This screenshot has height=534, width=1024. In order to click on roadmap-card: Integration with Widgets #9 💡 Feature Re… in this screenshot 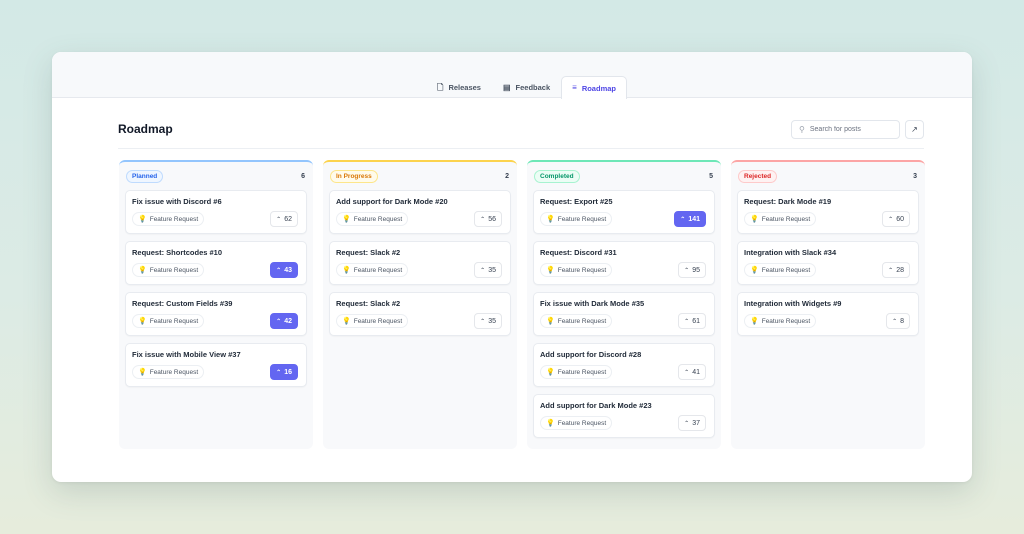, I will do `click(828, 314)`.